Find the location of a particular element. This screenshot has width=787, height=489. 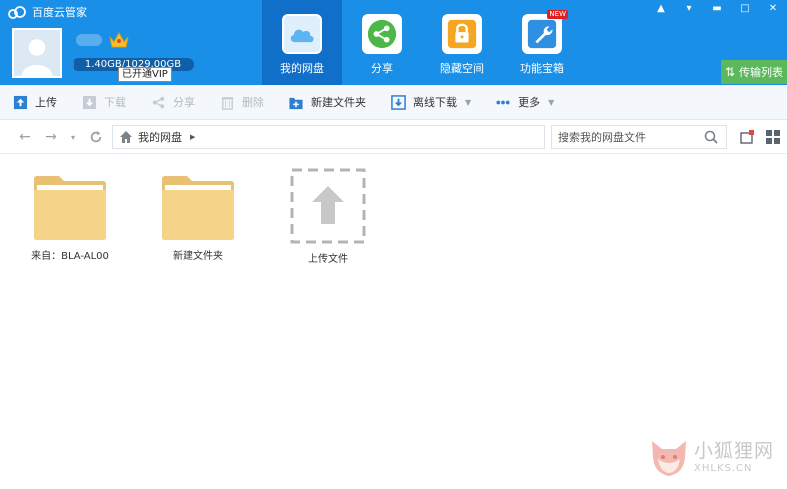

cloud-icon is located at coordinates (302, 34).